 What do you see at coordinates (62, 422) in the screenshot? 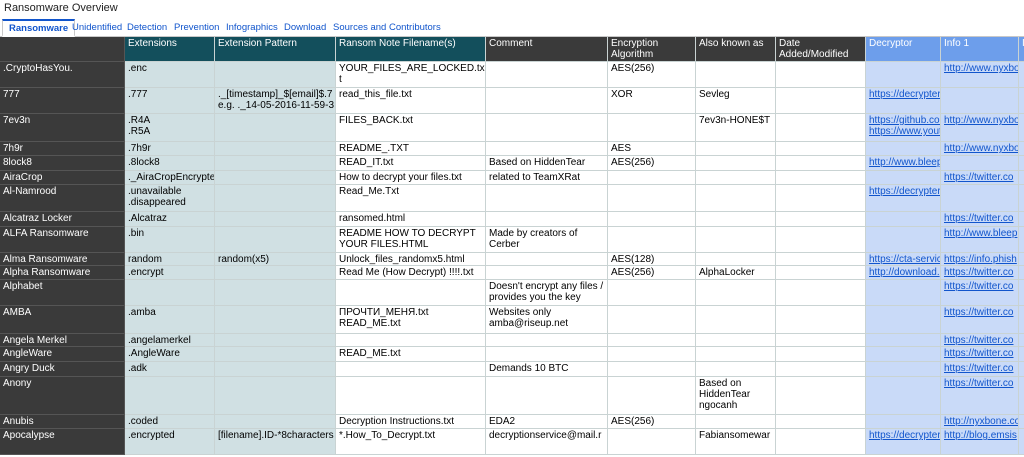
I see `cell-name: Anubis` at bounding box center [62, 422].